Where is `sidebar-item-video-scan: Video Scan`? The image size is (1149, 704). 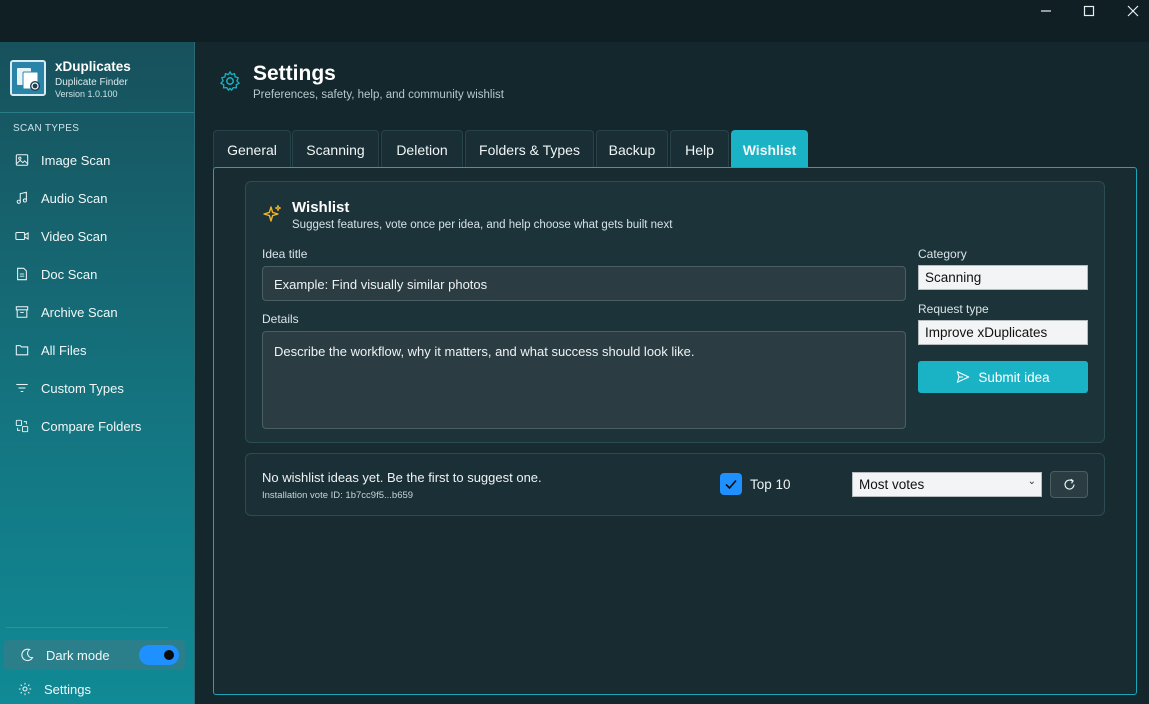 sidebar-item-video-scan: Video Scan is located at coordinates (97, 236).